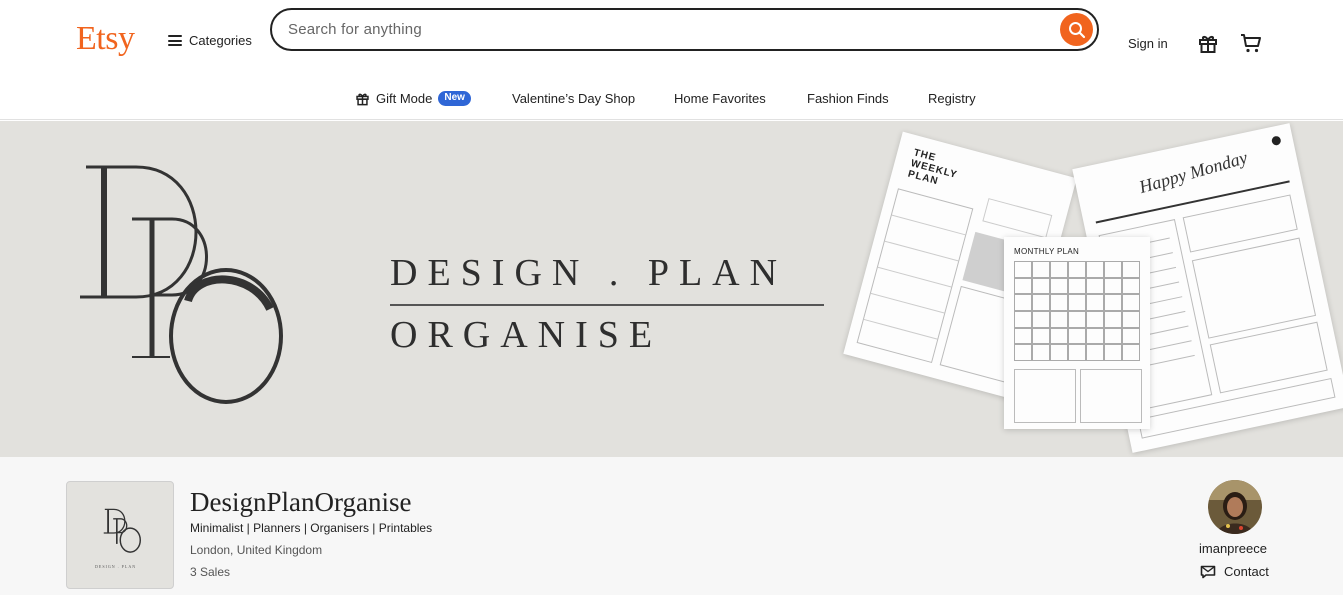 This screenshot has width=1343, height=595. I want to click on search-button, so click(1076, 29).